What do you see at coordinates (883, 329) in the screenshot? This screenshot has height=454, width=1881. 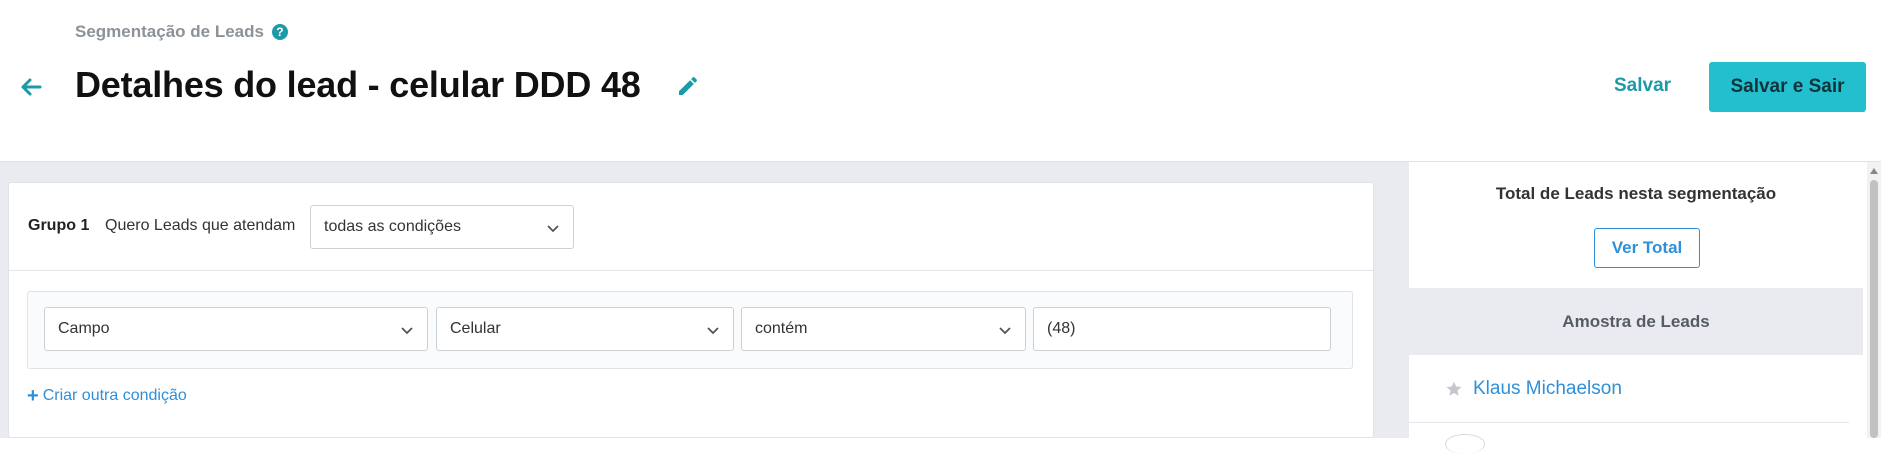 I see `operator-select: contém` at bounding box center [883, 329].